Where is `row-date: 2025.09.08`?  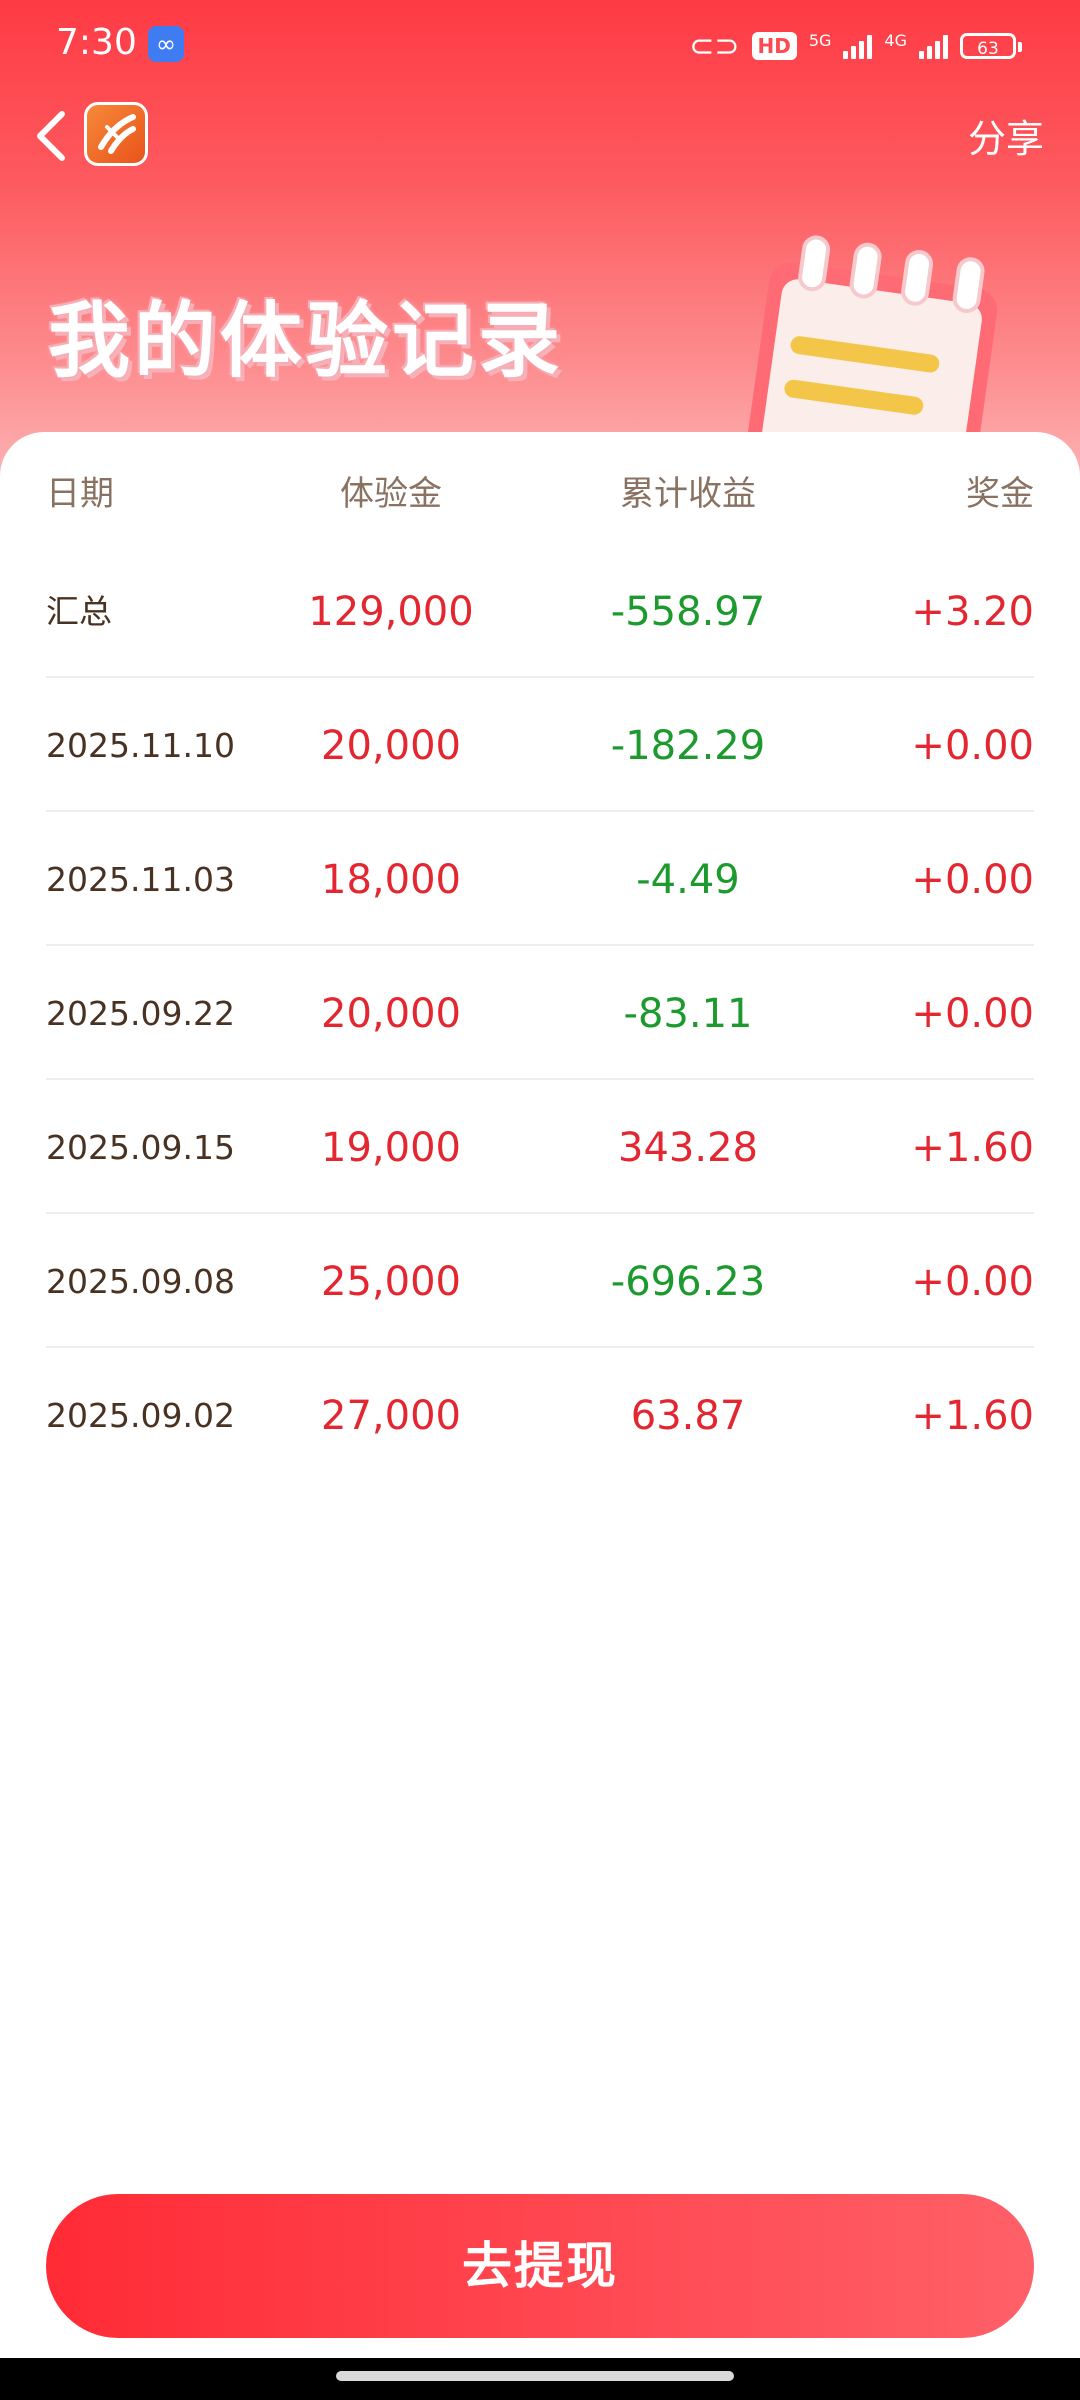 row-date: 2025.09.08 is located at coordinates (140, 1281).